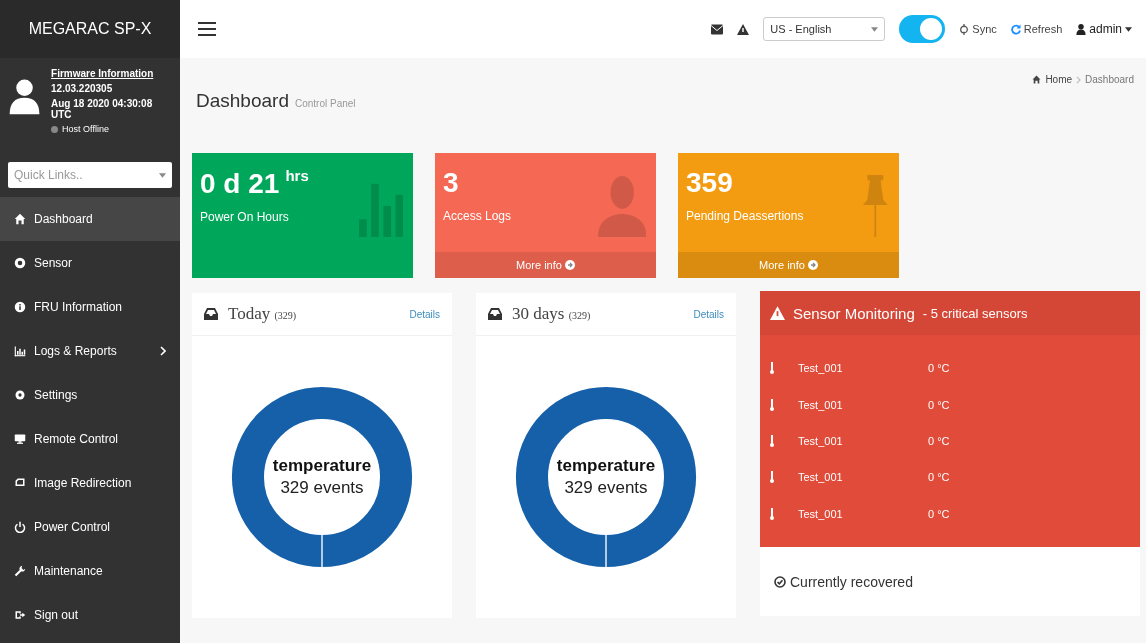  I want to click on menu-icon, so click(207, 29).